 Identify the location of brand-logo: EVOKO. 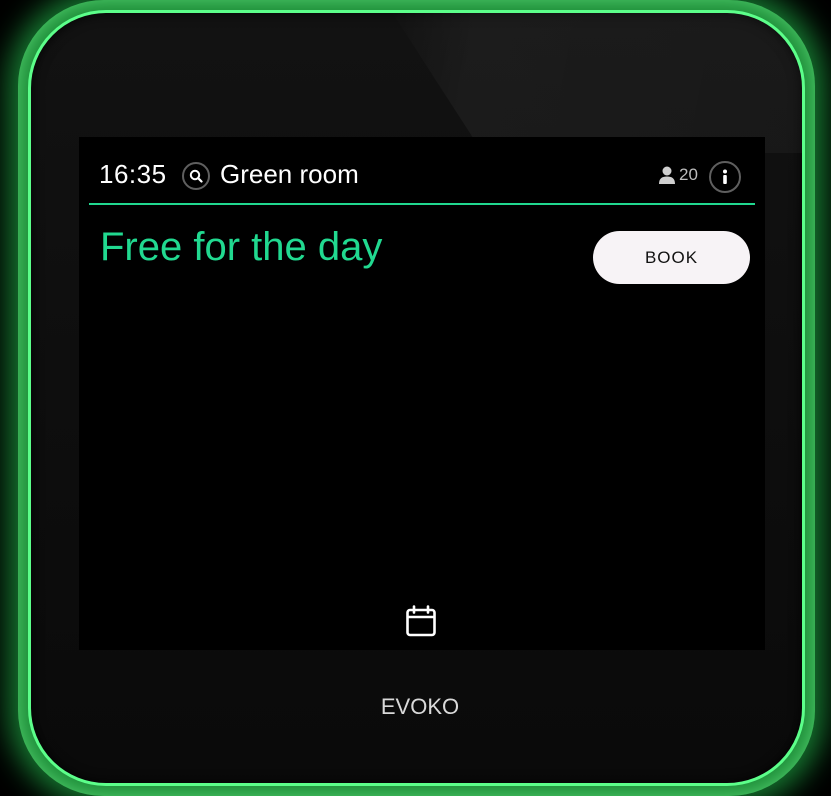
(420, 706).